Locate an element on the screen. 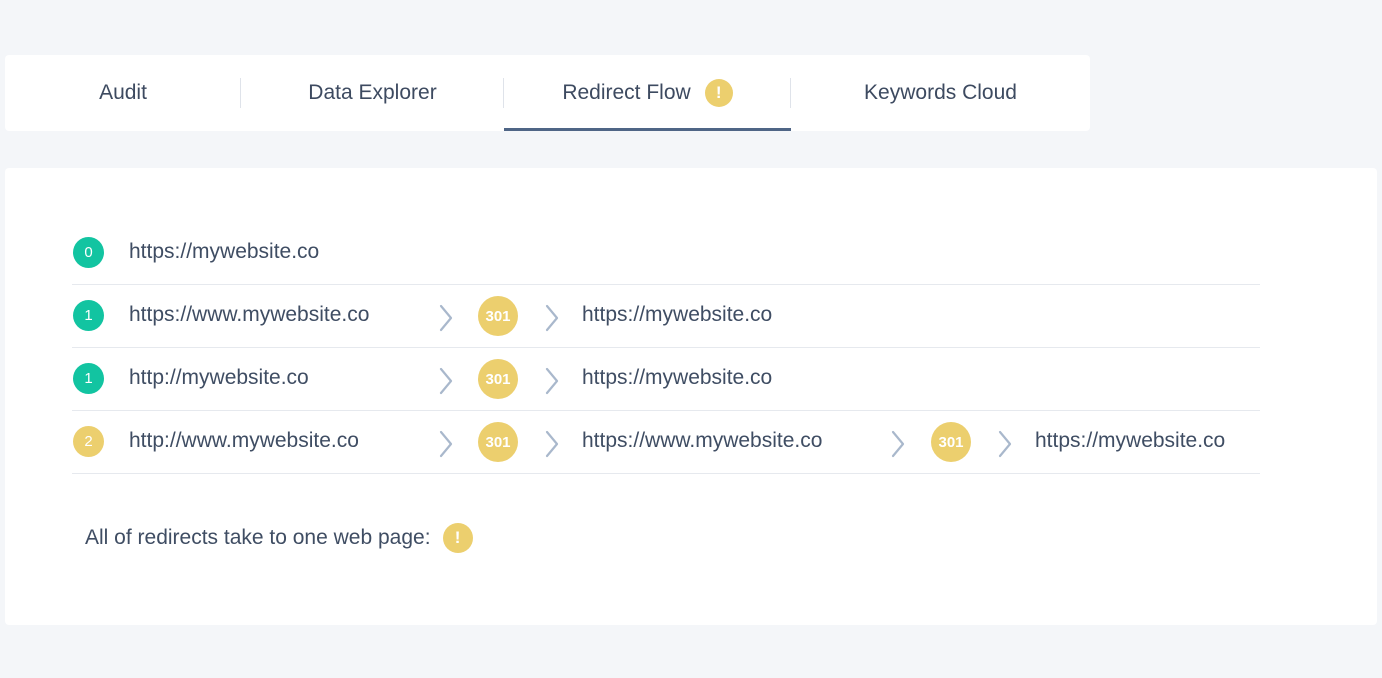  tab-redirect-flow: Redirect Flow ! is located at coordinates (647, 93).